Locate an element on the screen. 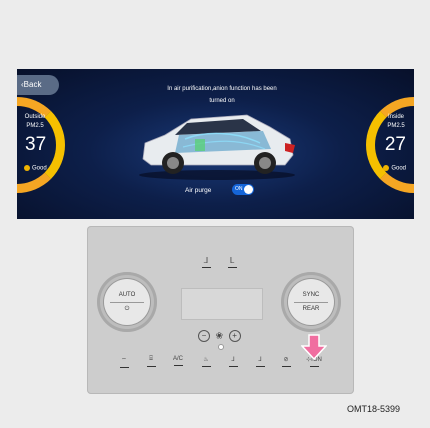  seat-vent-right-button: ⅃ is located at coordinates (260, 361).